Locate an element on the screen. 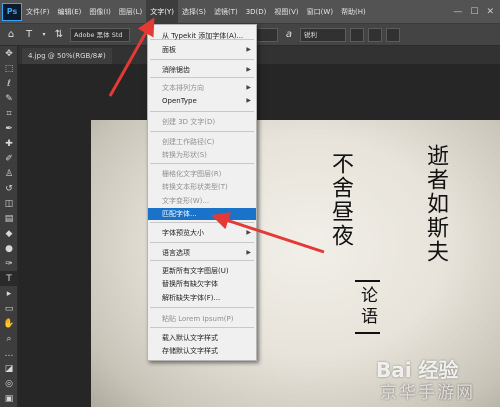  antialias-icon: a is located at coordinates (289, 34).